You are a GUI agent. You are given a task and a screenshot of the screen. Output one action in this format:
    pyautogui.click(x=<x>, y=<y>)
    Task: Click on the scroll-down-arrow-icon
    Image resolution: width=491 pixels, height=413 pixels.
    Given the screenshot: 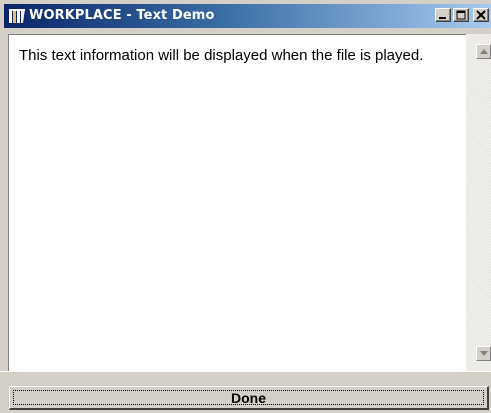 What is the action you would take?
    pyautogui.click(x=484, y=353)
    